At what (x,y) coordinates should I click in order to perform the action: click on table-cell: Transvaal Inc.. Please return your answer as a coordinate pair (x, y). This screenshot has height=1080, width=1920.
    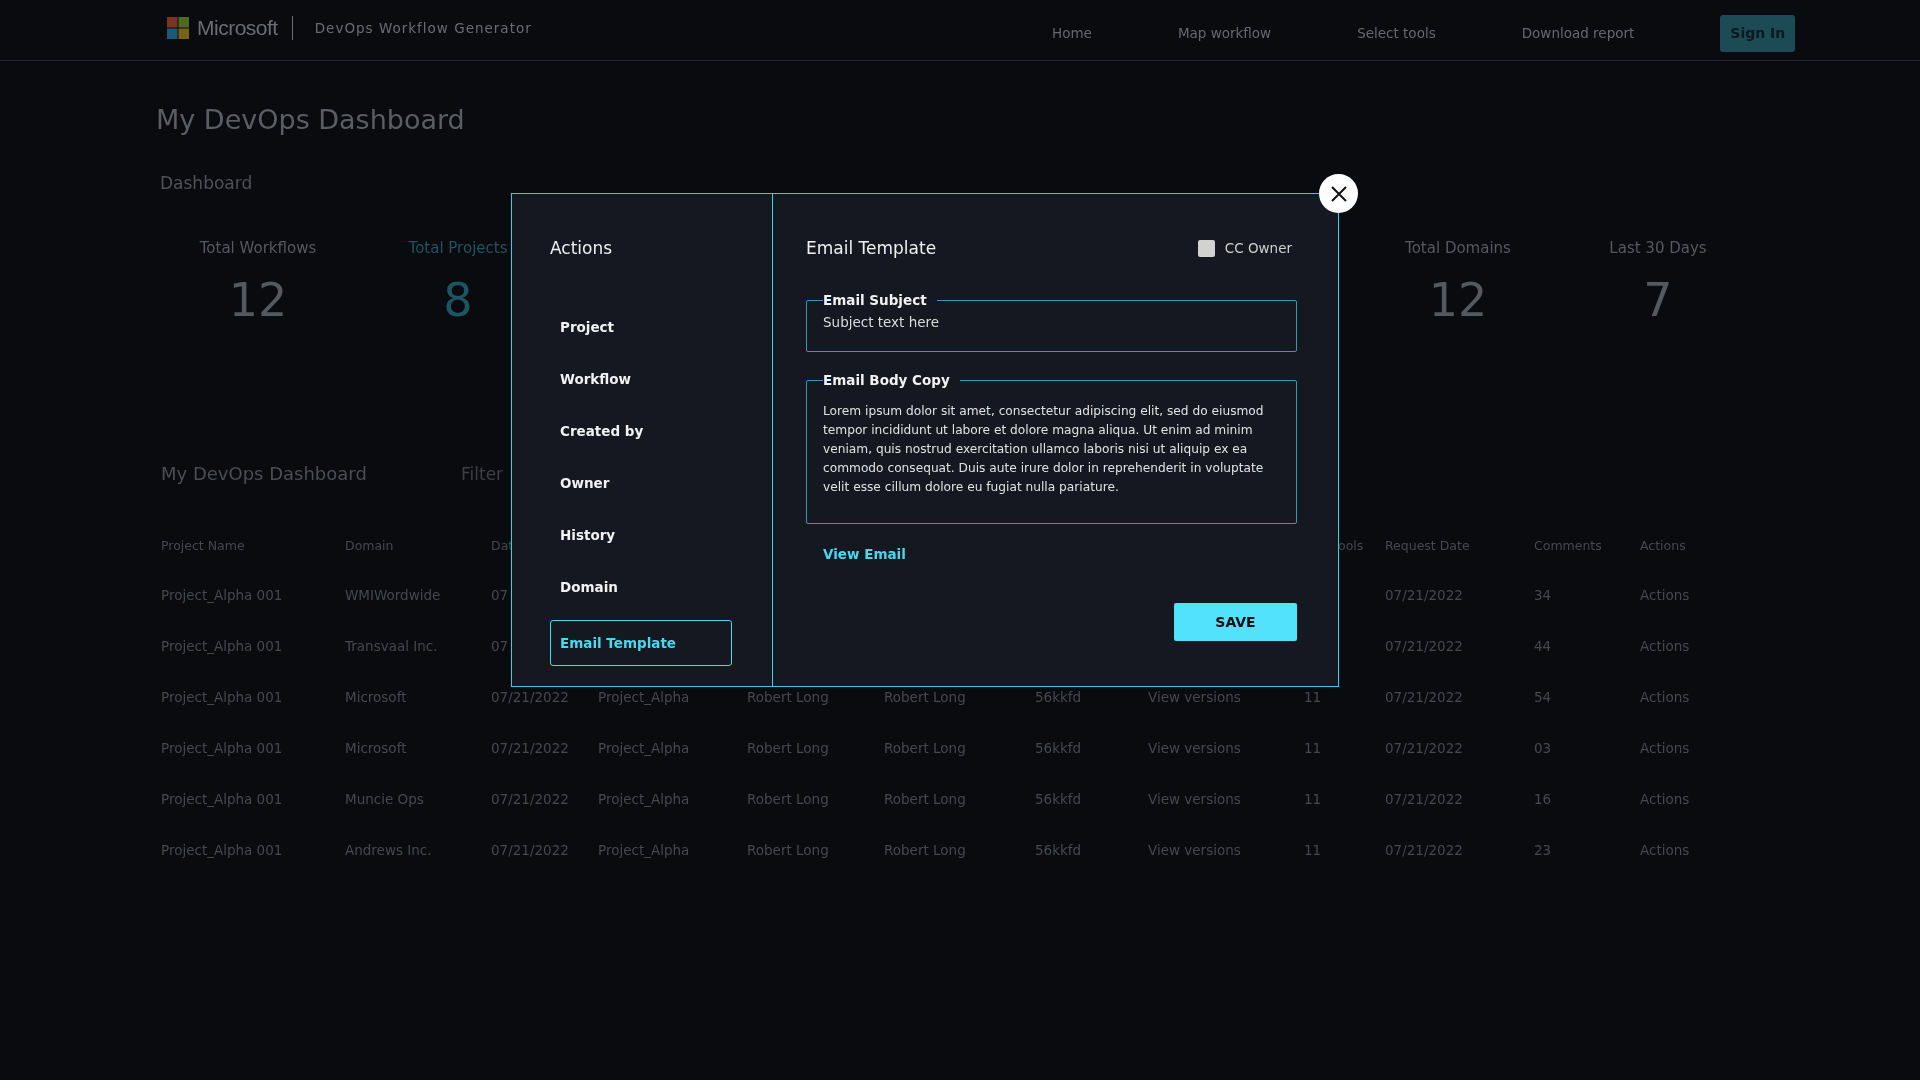
    Looking at the image, I should click on (391, 646).